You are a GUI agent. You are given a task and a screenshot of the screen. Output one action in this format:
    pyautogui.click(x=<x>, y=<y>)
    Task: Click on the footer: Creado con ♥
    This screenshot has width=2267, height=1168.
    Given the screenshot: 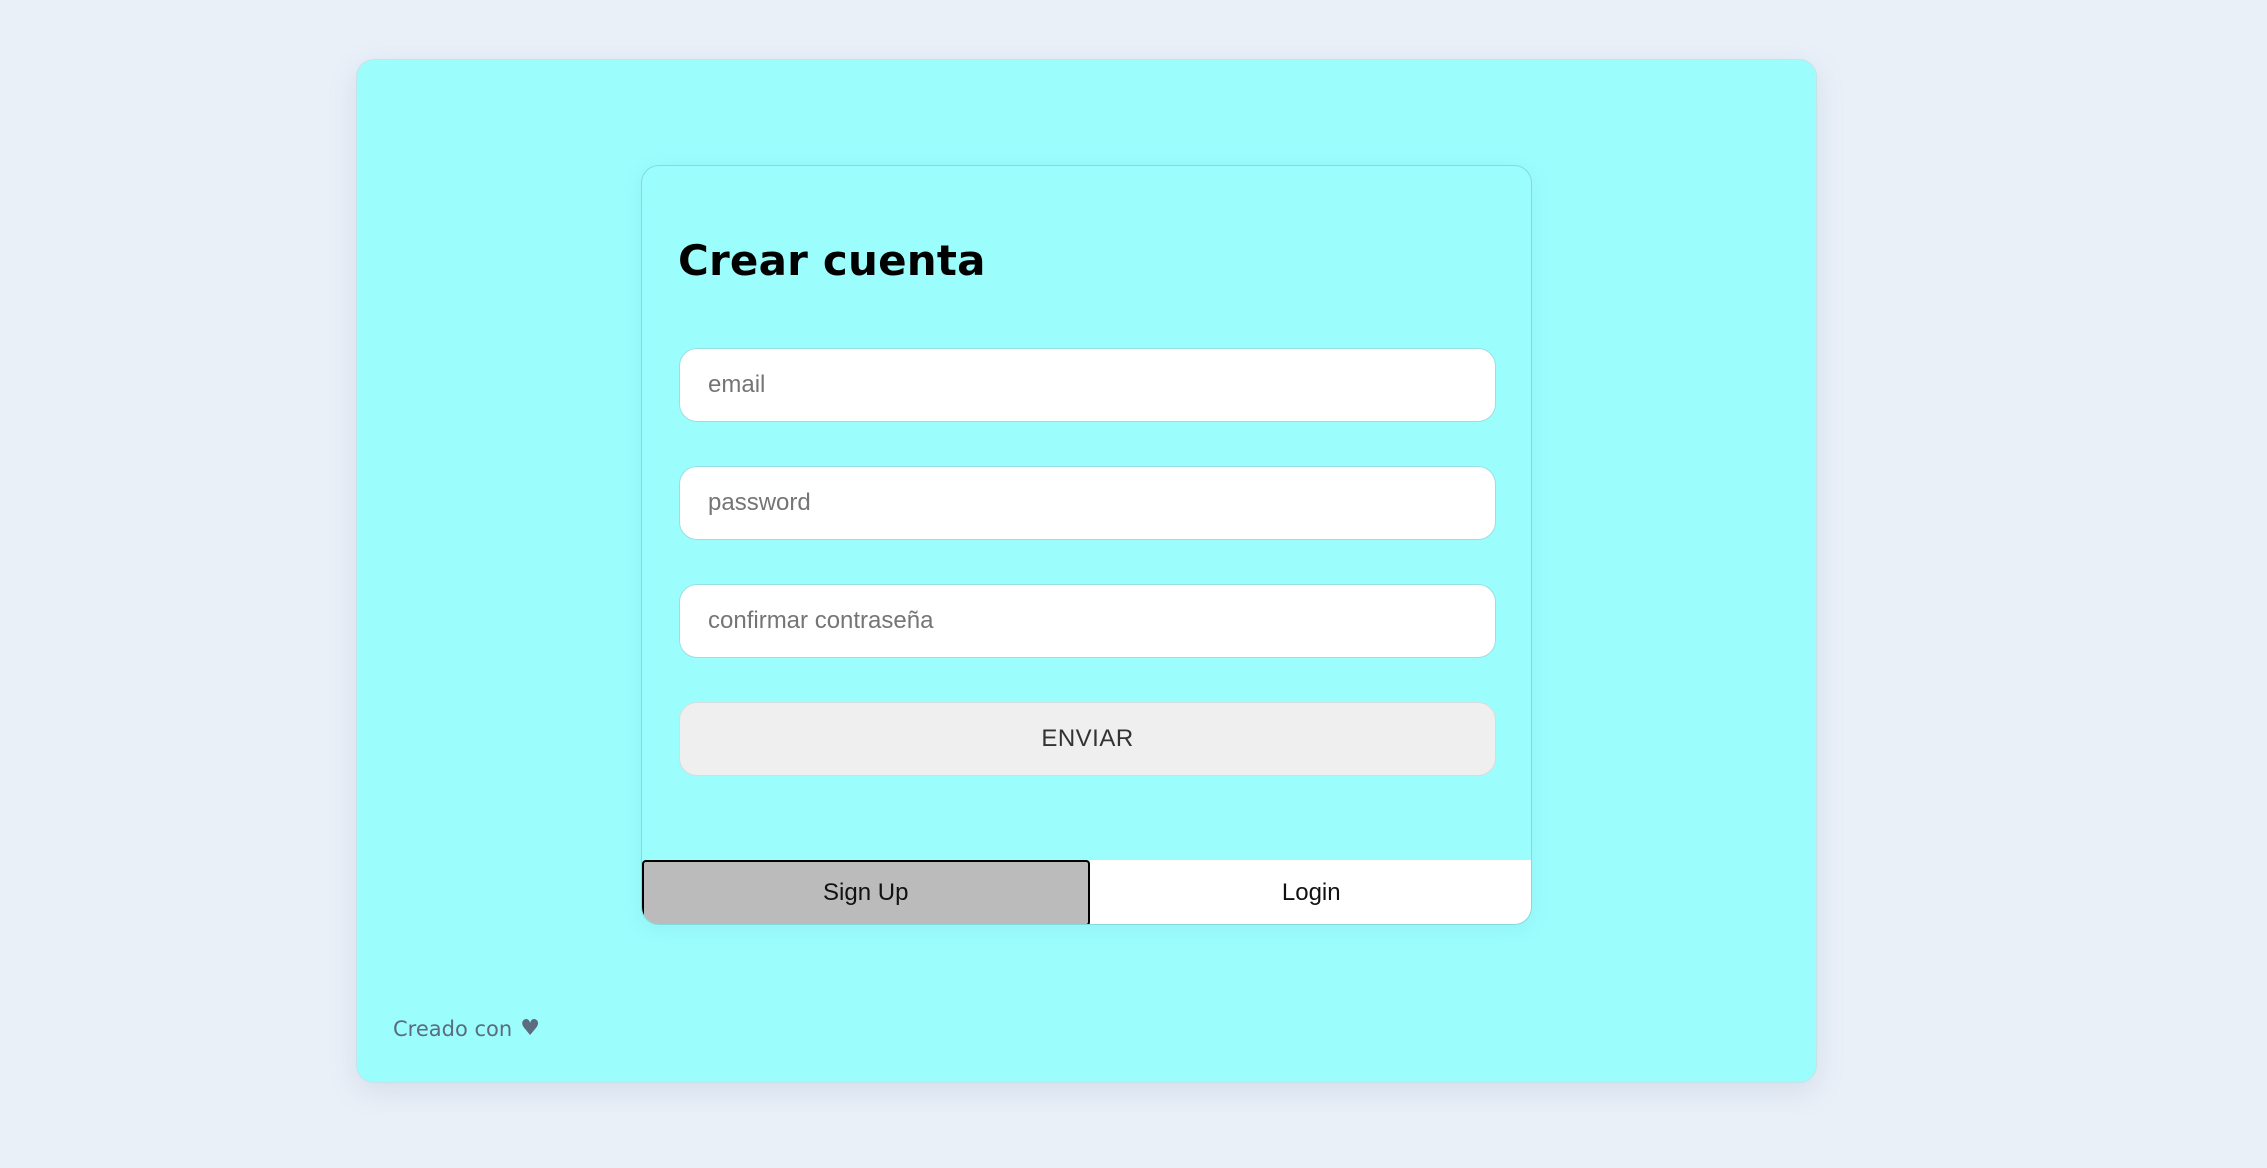 What is the action you would take?
    pyautogui.click(x=466, y=1029)
    